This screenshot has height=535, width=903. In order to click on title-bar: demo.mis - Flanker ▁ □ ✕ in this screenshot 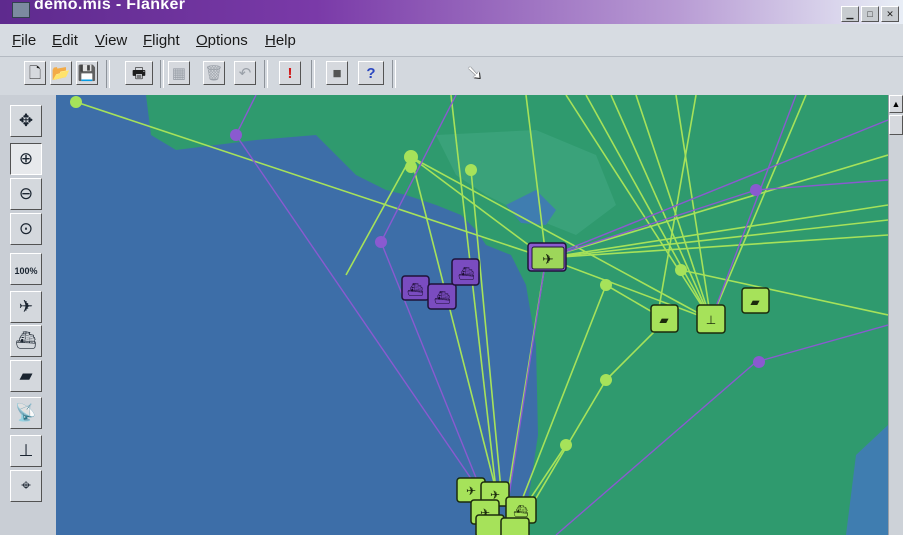, I will do `click(451, 12)`.